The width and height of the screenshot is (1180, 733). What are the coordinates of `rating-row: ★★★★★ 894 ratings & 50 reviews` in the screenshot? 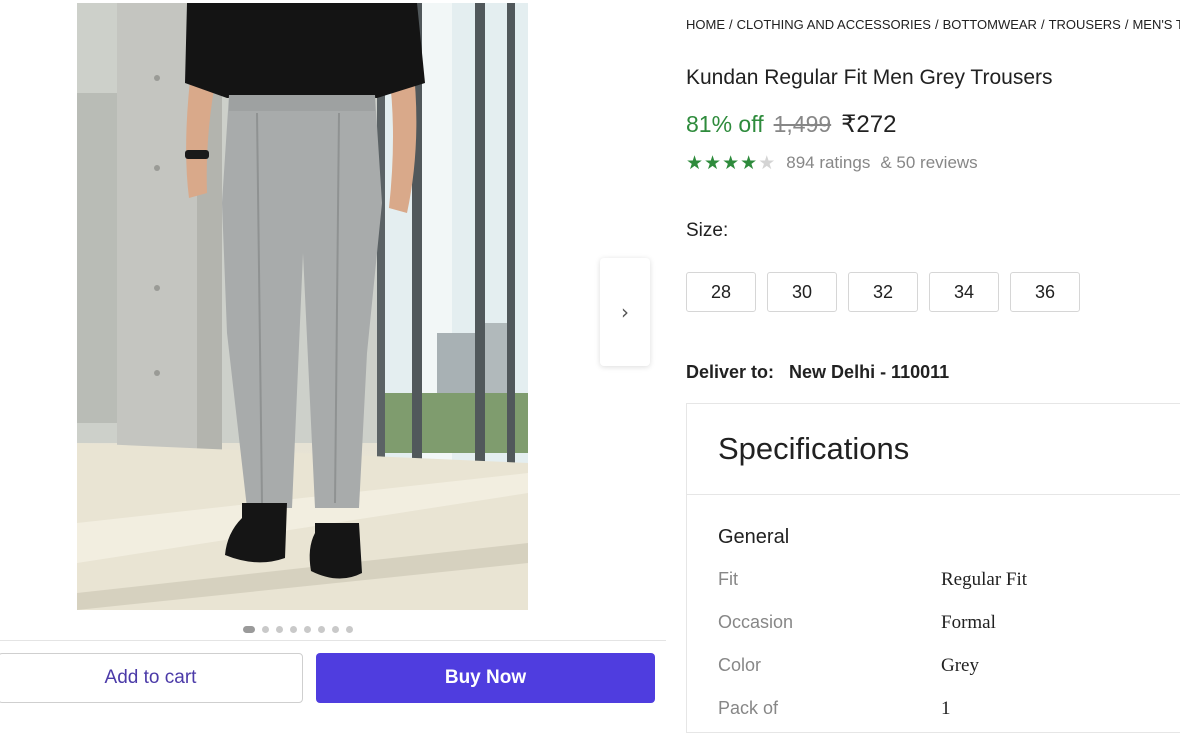 It's located at (832, 163).